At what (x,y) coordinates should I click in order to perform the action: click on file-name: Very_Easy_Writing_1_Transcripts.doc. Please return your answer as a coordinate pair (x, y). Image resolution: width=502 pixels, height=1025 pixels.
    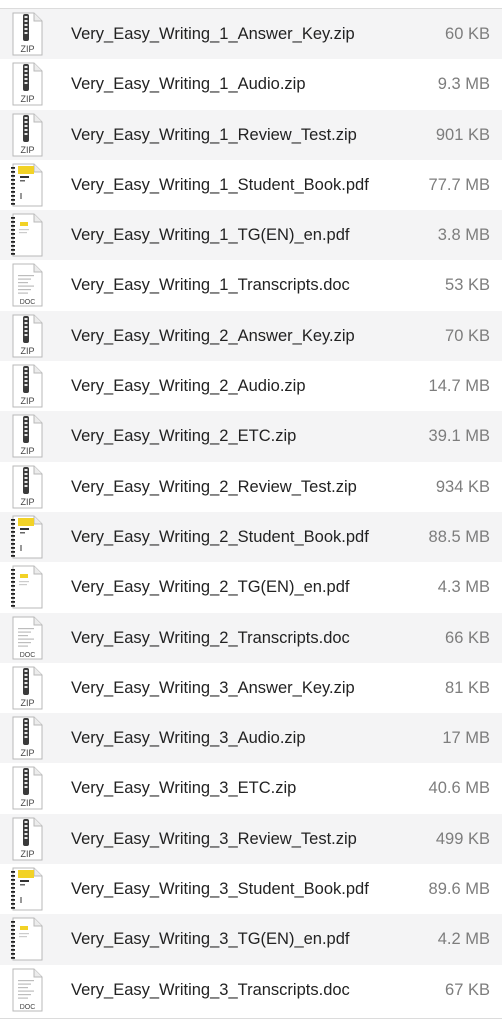
    Looking at the image, I should click on (210, 285).